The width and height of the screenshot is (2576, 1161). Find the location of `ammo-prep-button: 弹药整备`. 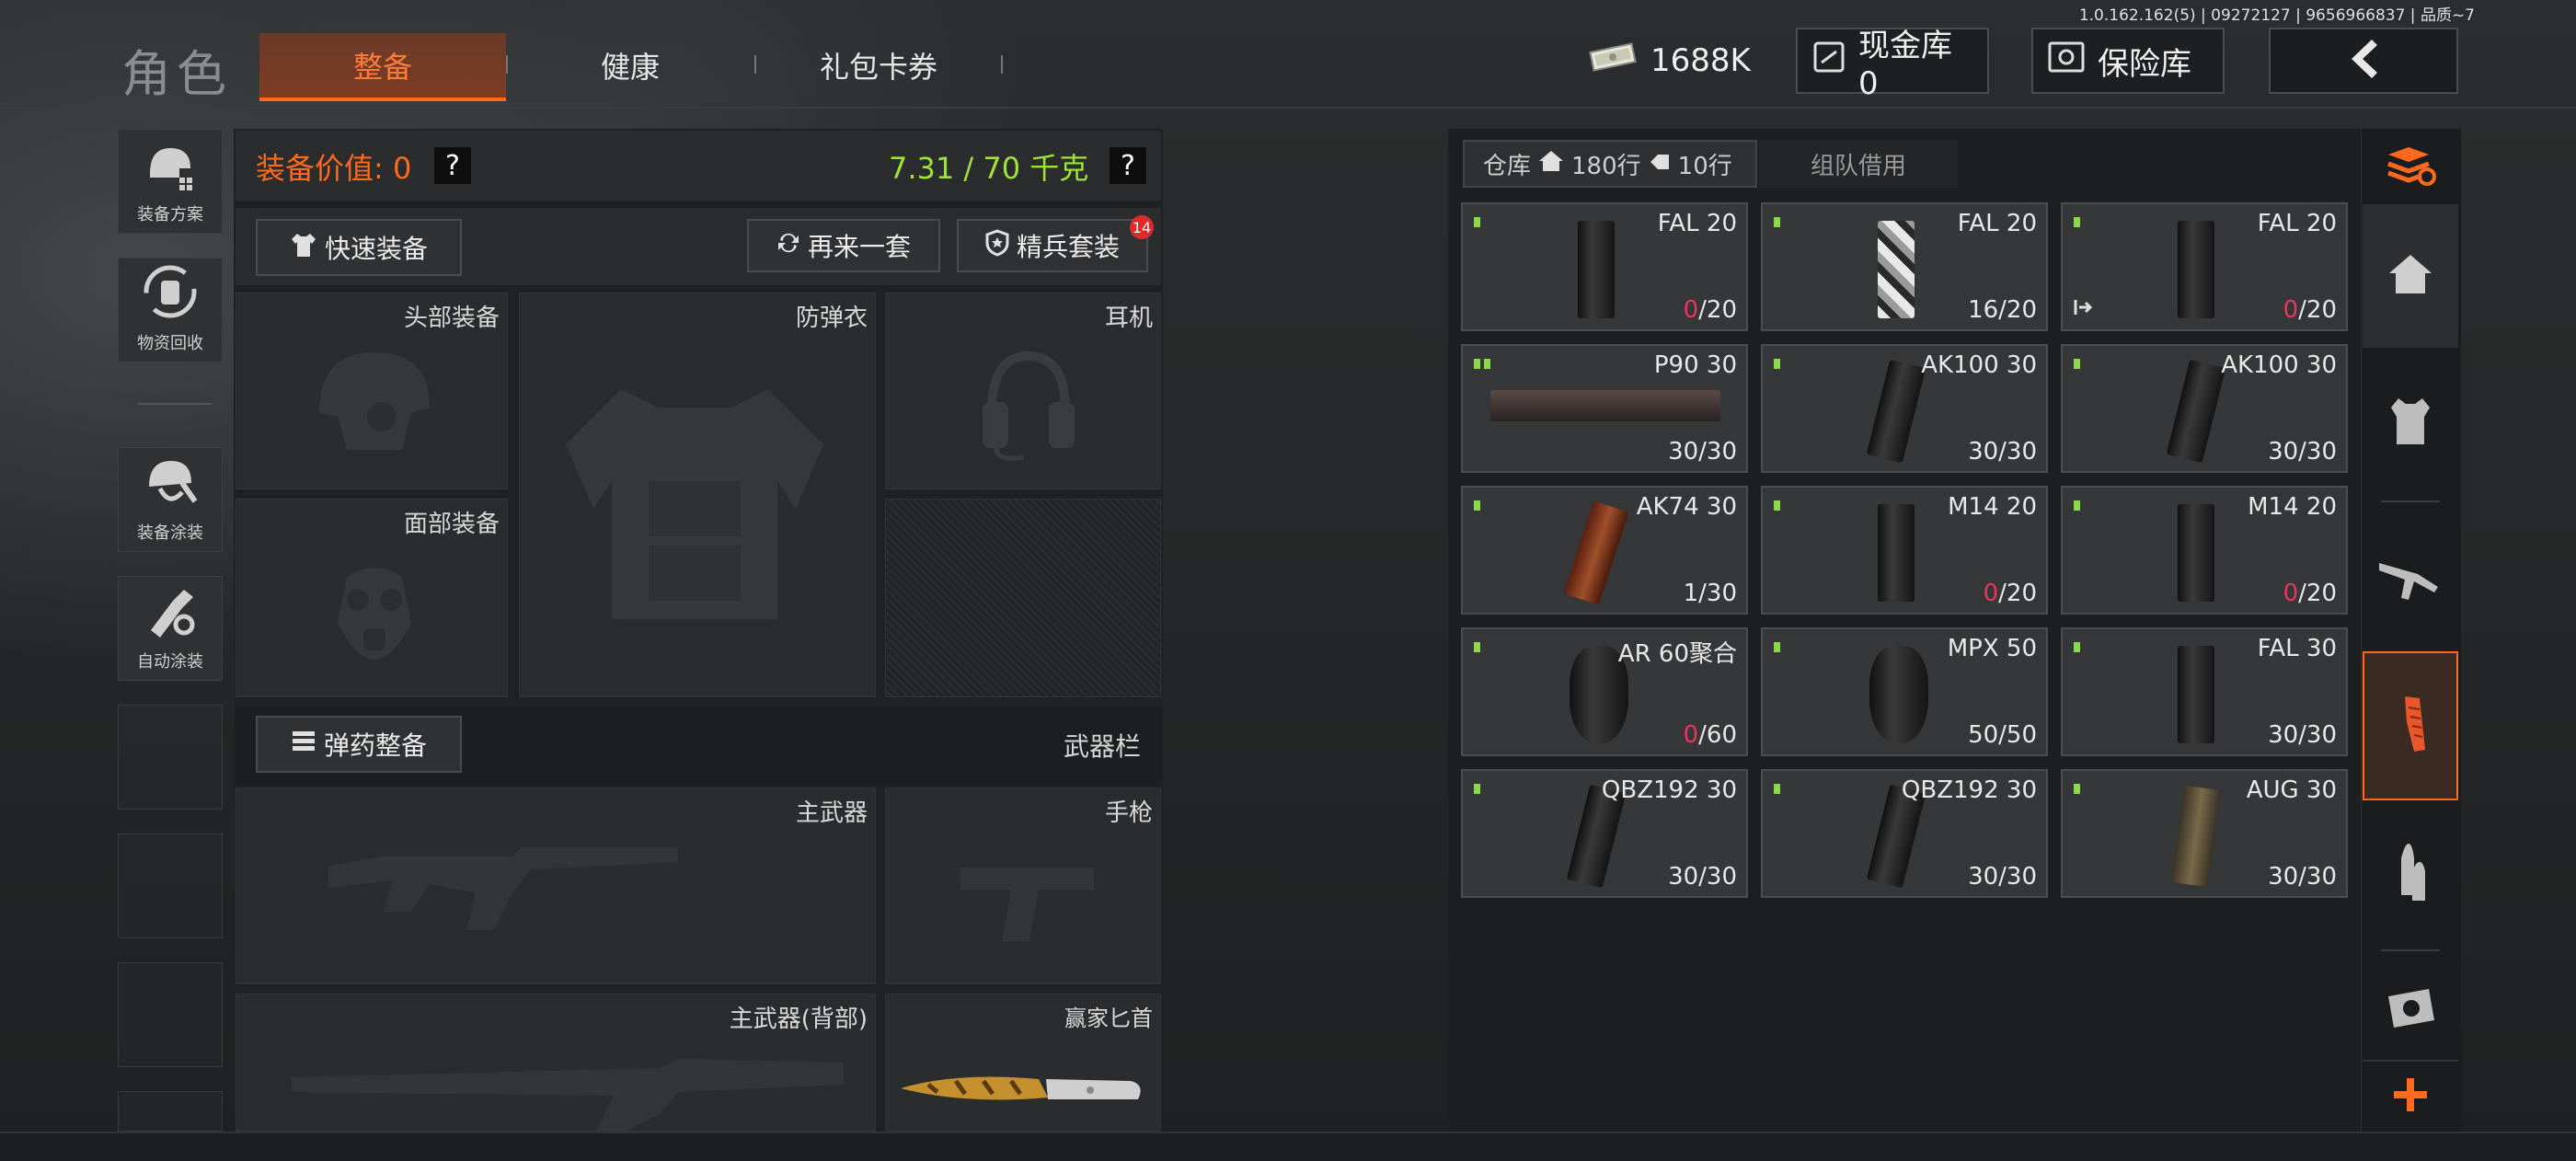

ammo-prep-button: 弹药整备 is located at coordinates (359, 745).